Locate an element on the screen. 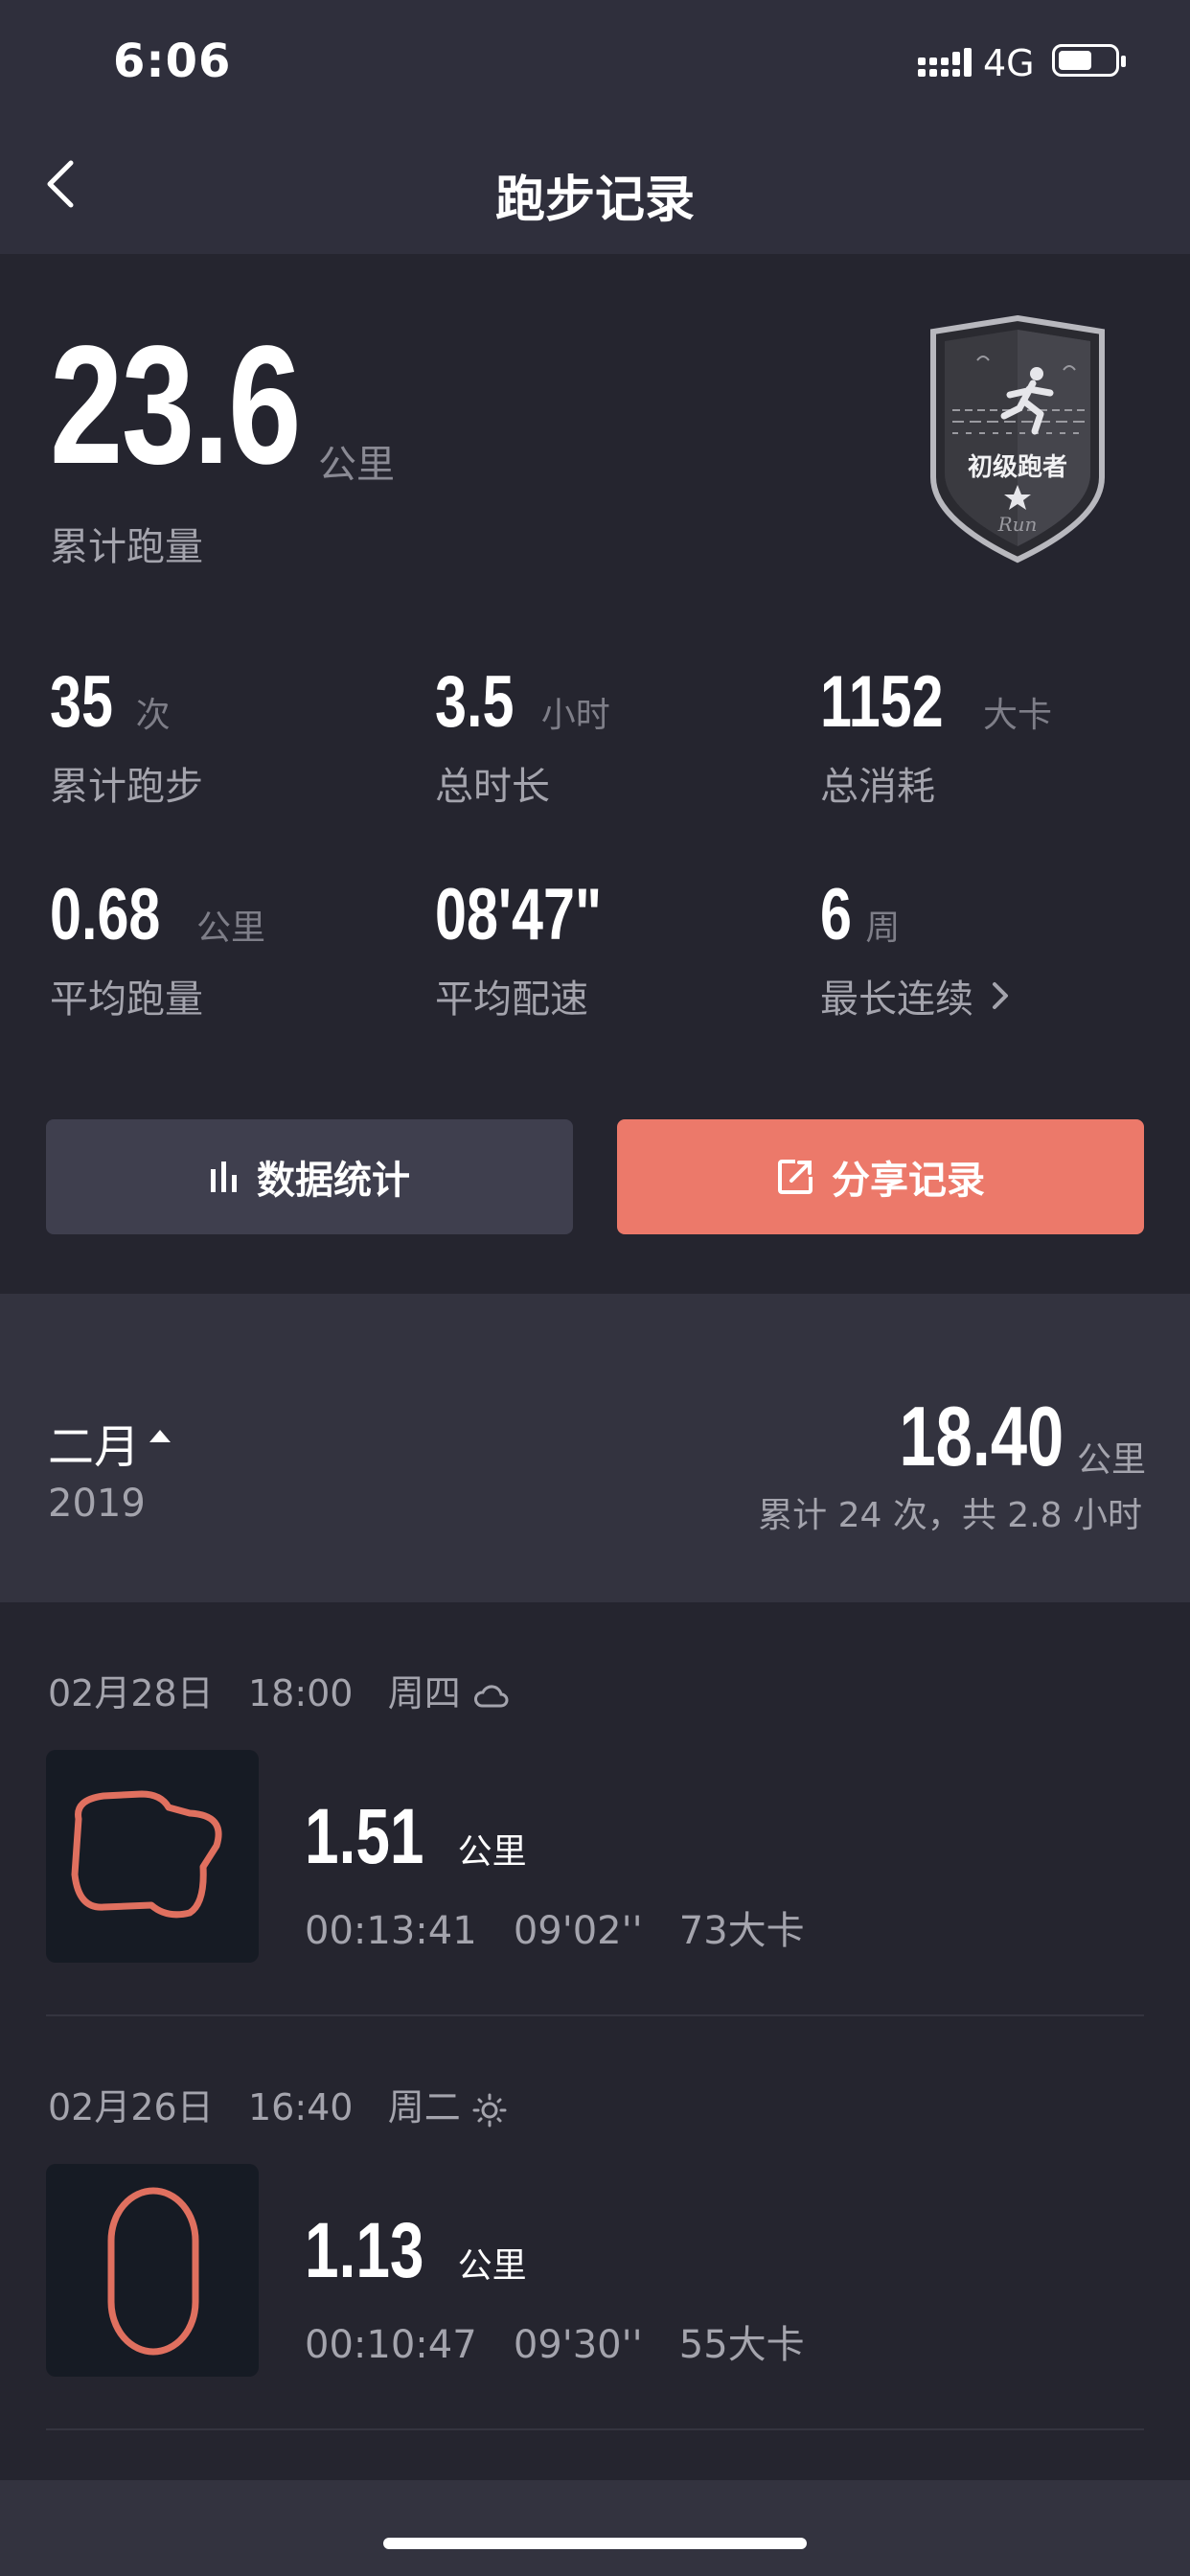  divider is located at coordinates (595, 2429).